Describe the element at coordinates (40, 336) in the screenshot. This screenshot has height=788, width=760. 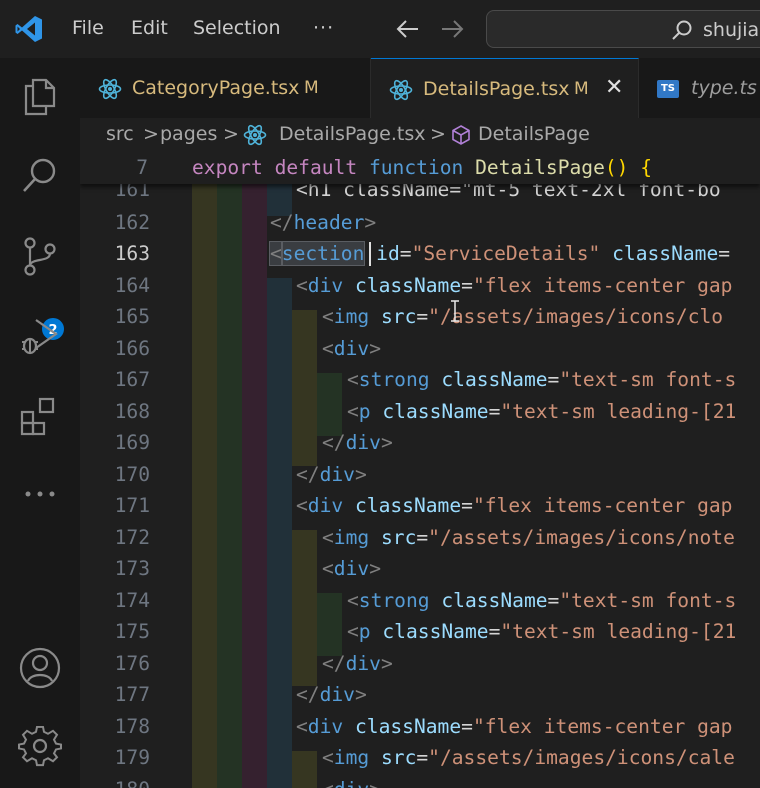
I see `run-debug-icon` at that location.